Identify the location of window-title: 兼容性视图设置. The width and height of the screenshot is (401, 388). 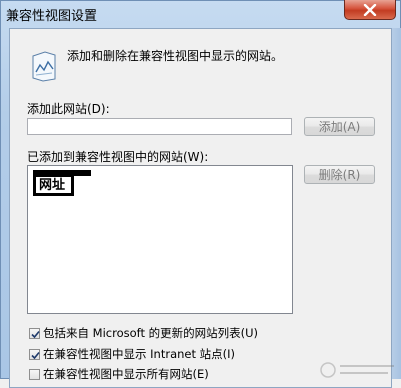
(52, 16).